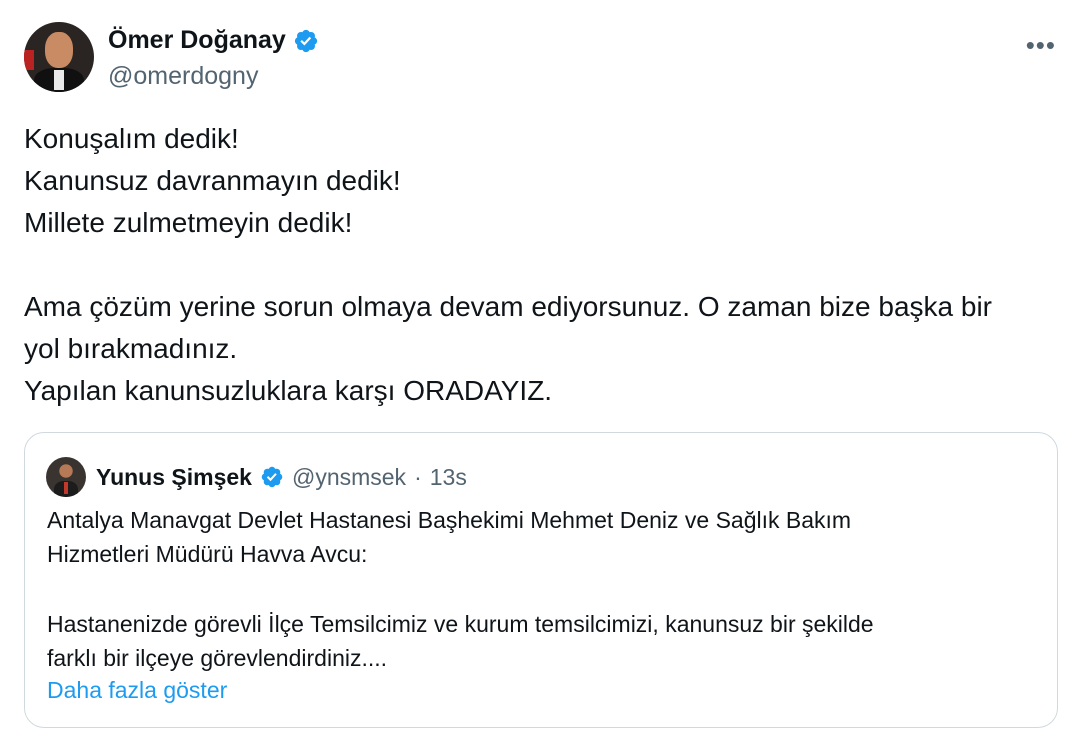 Image resolution: width=1080 pixels, height=750 pixels. Describe the element at coordinates (131, 348) in the screenshot. I see `tweet-line: yol bırakmadınız.` at that location.